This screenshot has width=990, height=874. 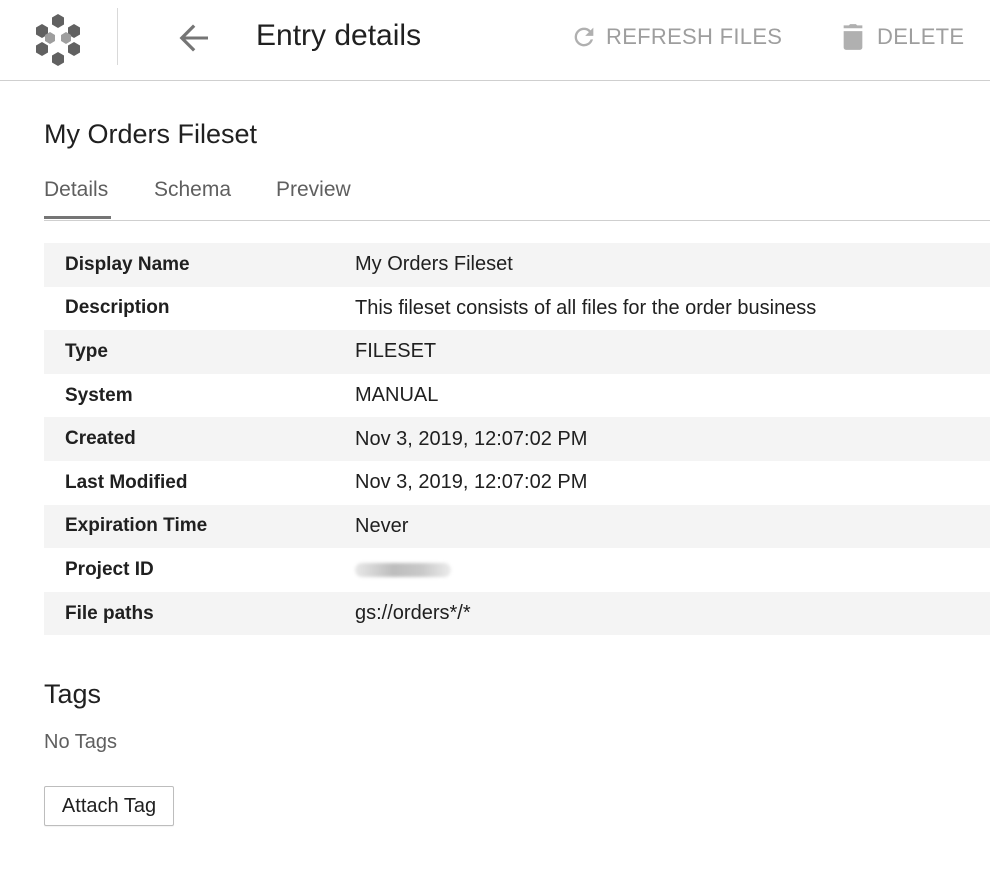 What do you see at coordinates (136, 526) in the screenshot?
I see `detail-key: Expiration Time` at bounding box center [136, 526].